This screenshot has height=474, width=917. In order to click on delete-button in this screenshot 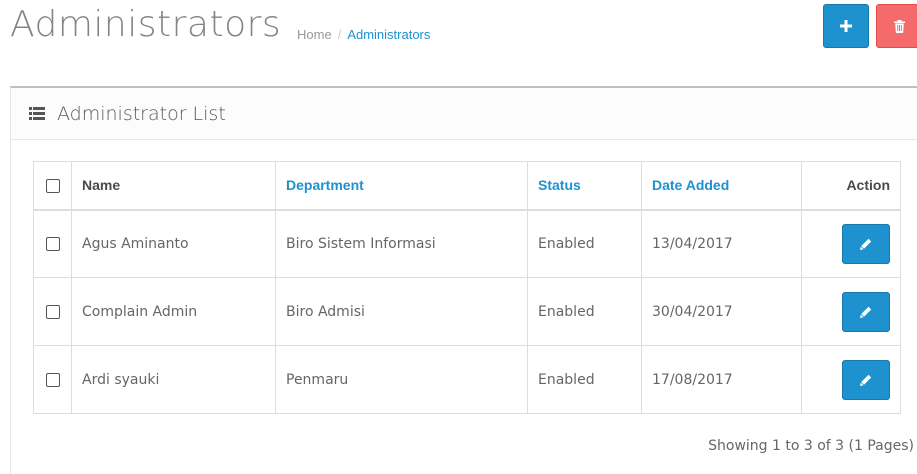, I will do `click(896, 26)`.